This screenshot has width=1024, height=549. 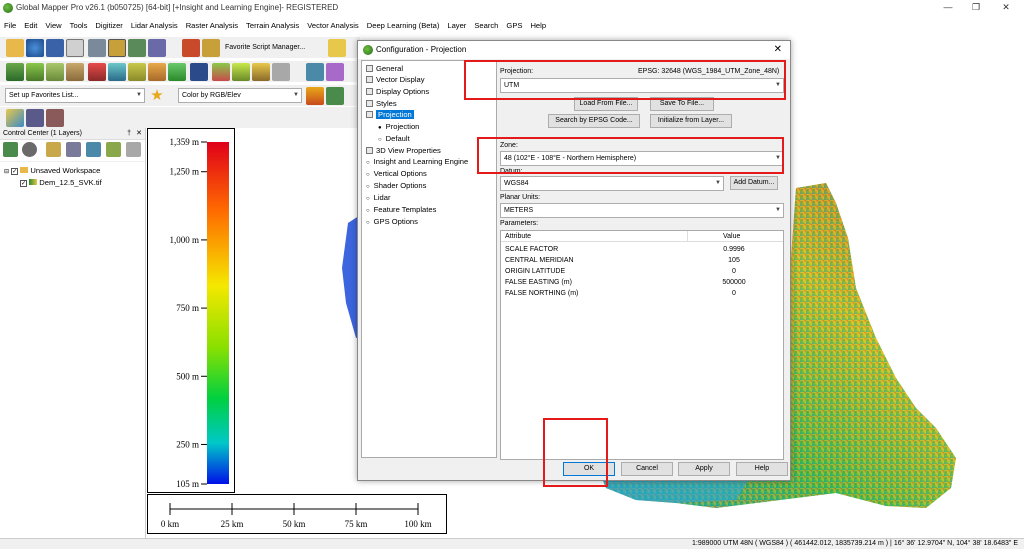 What do you see at coordinates (518, 236) in the screenshot?
I see `column-header-attribute: Attribute` at bounding box center [518, 236].